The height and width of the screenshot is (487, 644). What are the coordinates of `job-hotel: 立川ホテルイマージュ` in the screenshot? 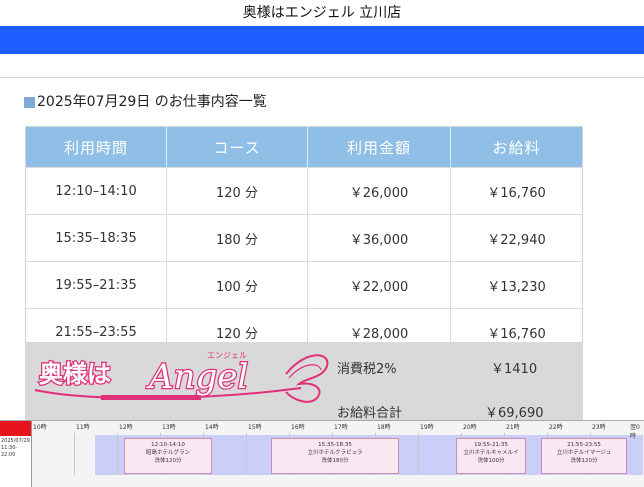 It's located at (584, 453).